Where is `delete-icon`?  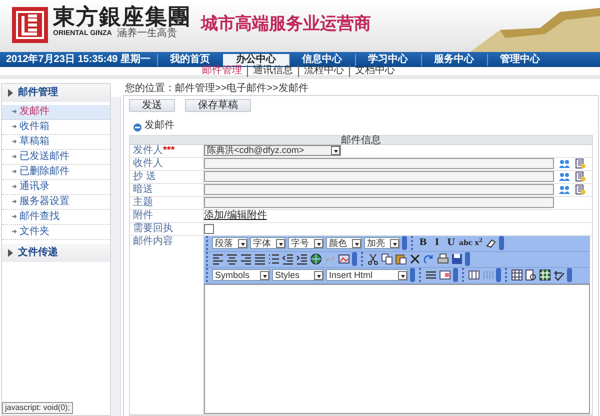
delete-icon is located at coordinates (415, 259).